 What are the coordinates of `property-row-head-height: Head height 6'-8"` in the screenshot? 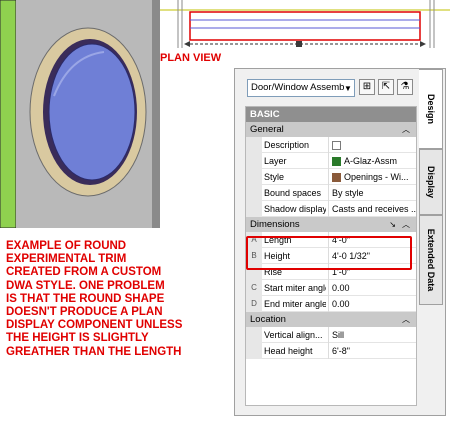 It's located at (331, 351).